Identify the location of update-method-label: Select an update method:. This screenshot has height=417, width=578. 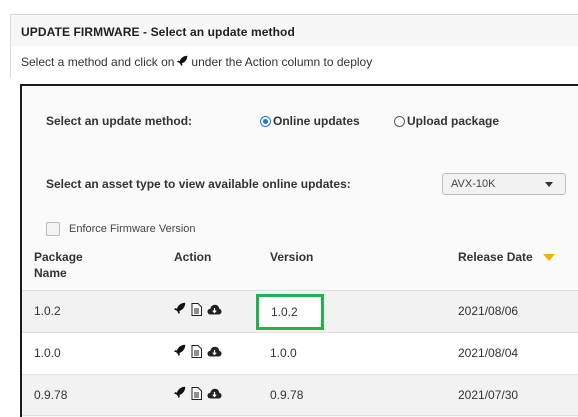
(119, 121).